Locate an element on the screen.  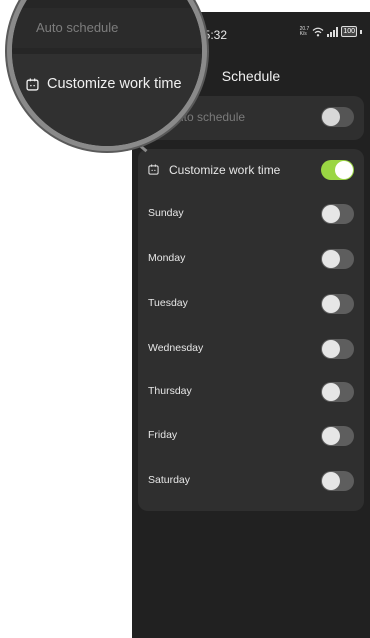
friday-toggle is located at coordinates (337, 436).